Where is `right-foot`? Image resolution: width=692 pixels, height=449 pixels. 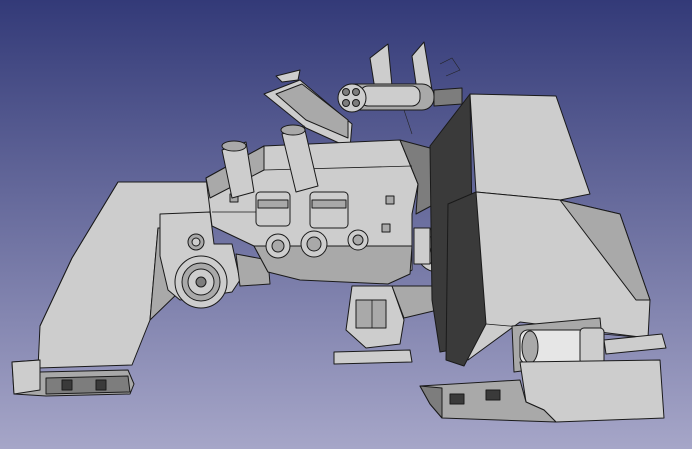
right-foot is located at coordinates (542, 391).